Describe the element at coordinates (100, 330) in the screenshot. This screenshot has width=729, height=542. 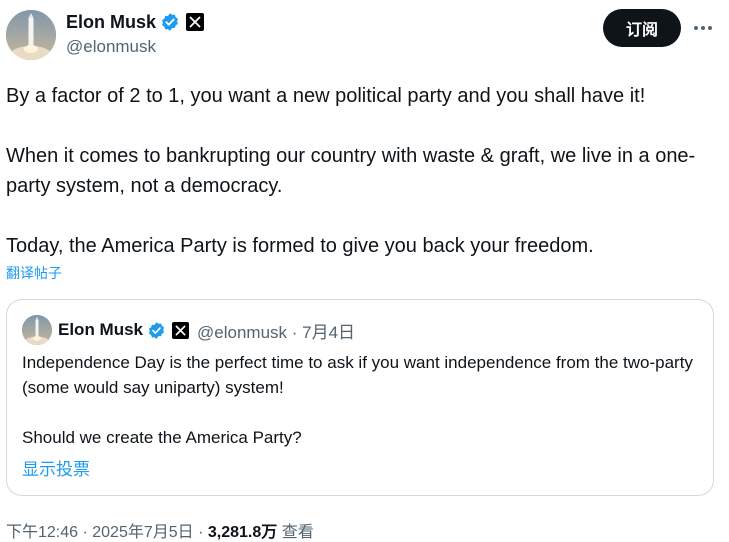
I see `quoted-display-name: Elon Musk` at that location.